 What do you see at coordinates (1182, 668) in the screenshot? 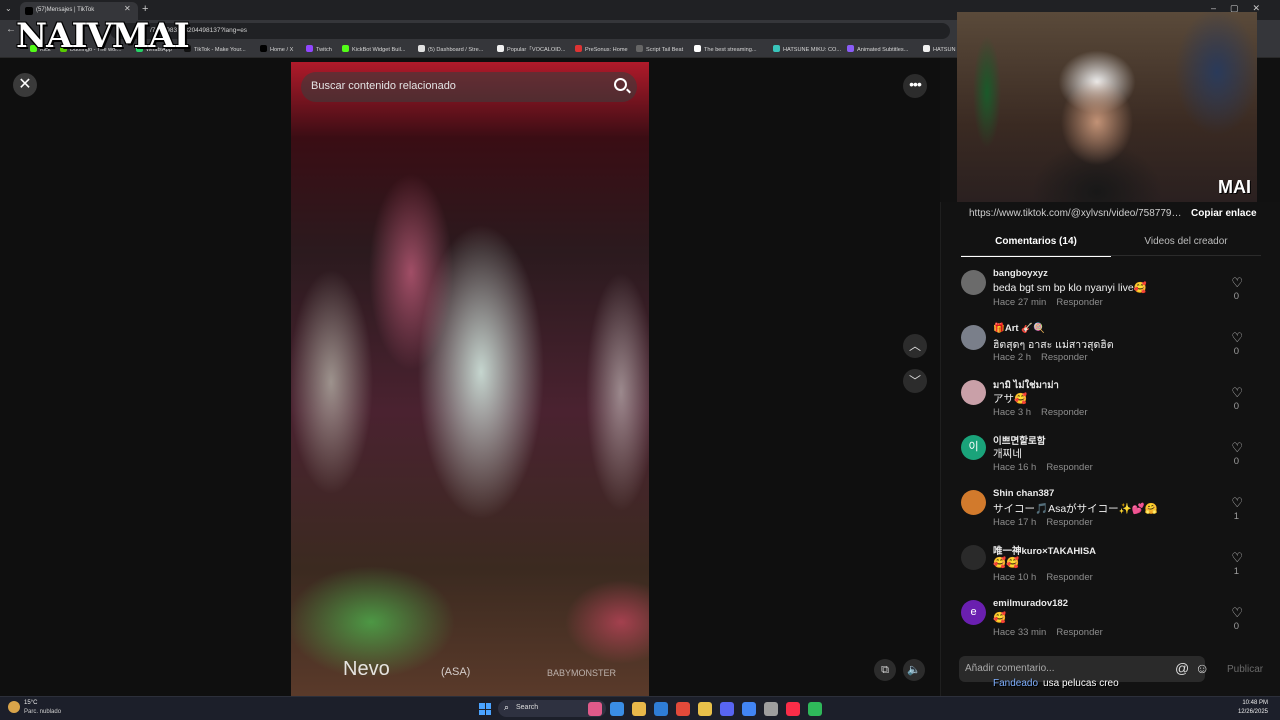
I see `mention-icon: @` at bounding box center [1182, 668].